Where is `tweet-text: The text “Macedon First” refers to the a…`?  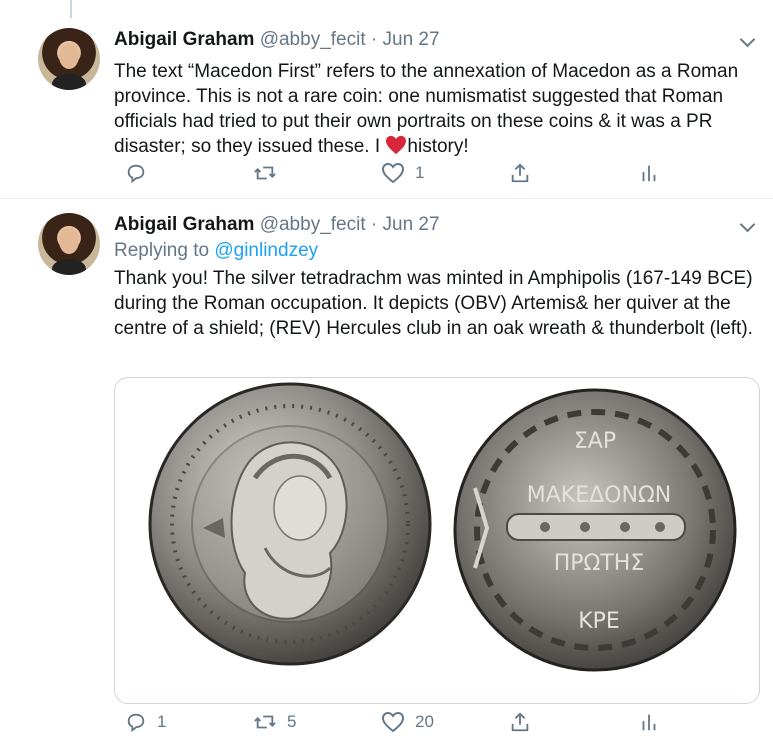 tweet-text: The text “Macedon First” refers to the a… is located at coordinates (439, 110).